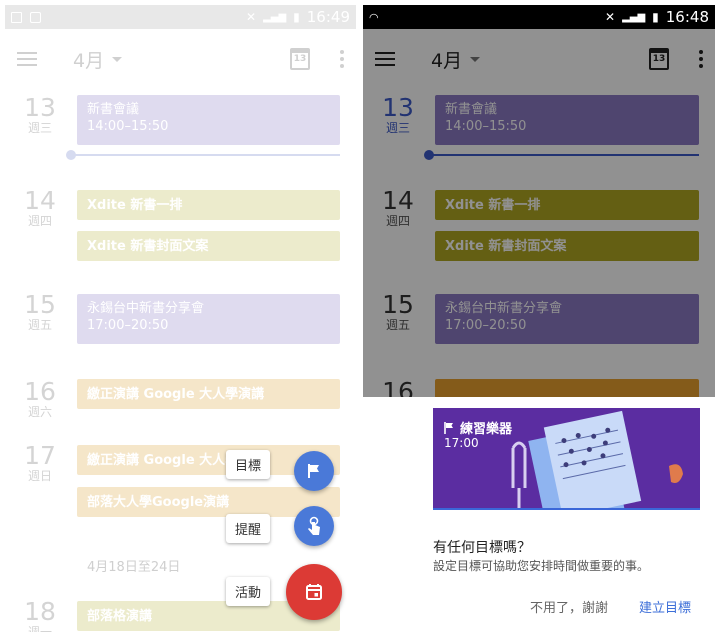 Image resolution: width=720 pixels, height=637 pixels. What do you see at coordinates (208, 319) in the screenshot?
I see `event-card: 永錫台中新書分享會 17:00–20:50` at bounding box center [208, 319].